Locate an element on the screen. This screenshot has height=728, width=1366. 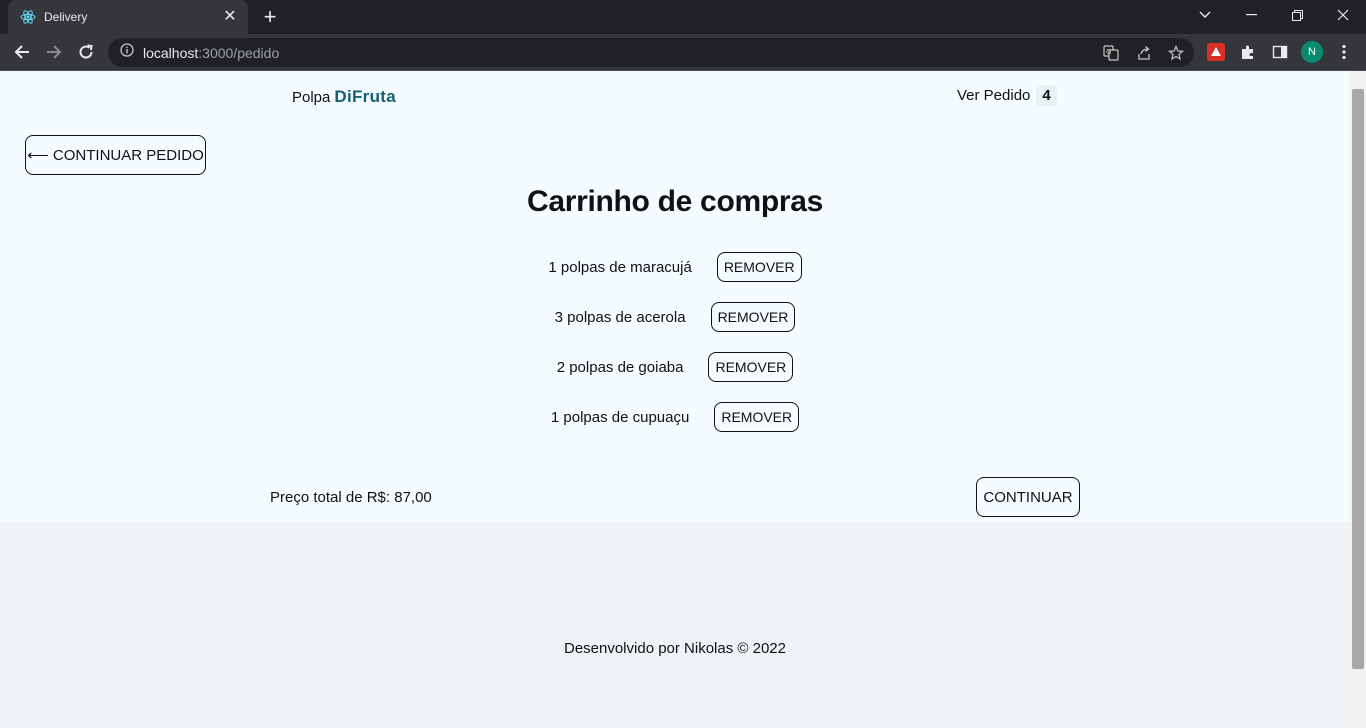
svg-text: G is located at coordinates (1108, 52).